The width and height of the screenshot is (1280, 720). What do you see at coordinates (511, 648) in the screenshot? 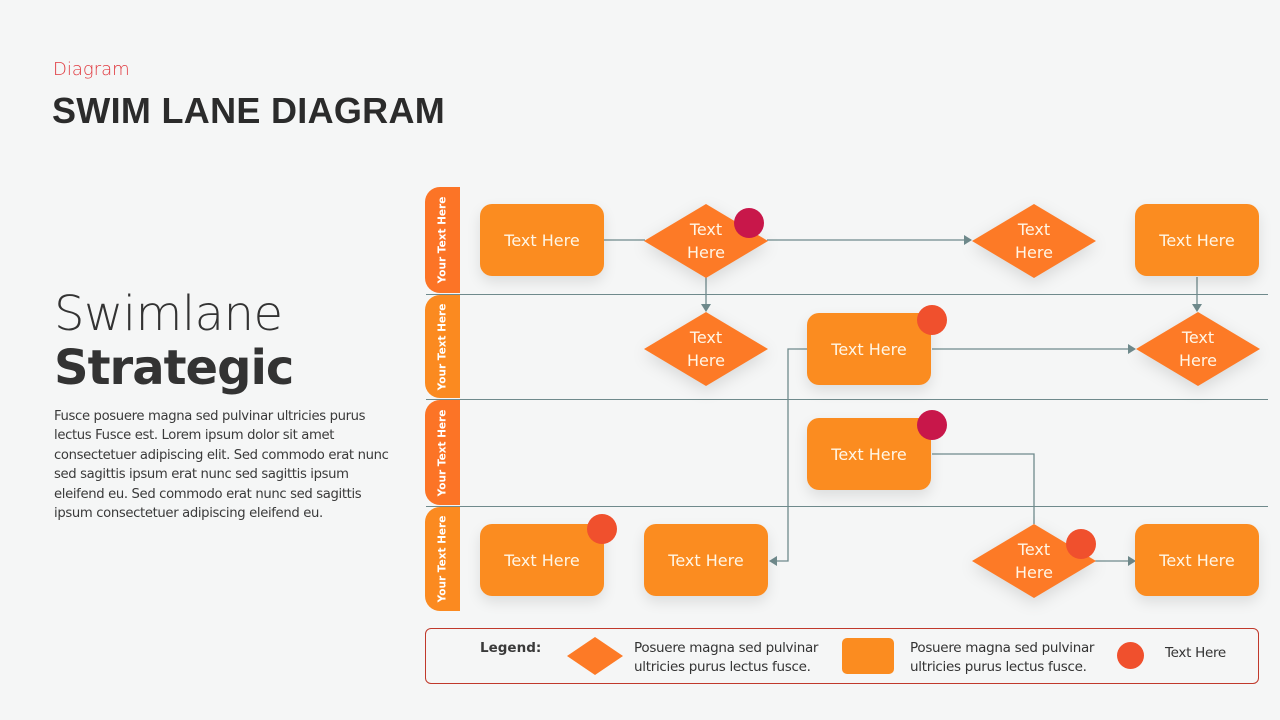
I see `legend-title: Legend:` at bounding box center [511, 648].